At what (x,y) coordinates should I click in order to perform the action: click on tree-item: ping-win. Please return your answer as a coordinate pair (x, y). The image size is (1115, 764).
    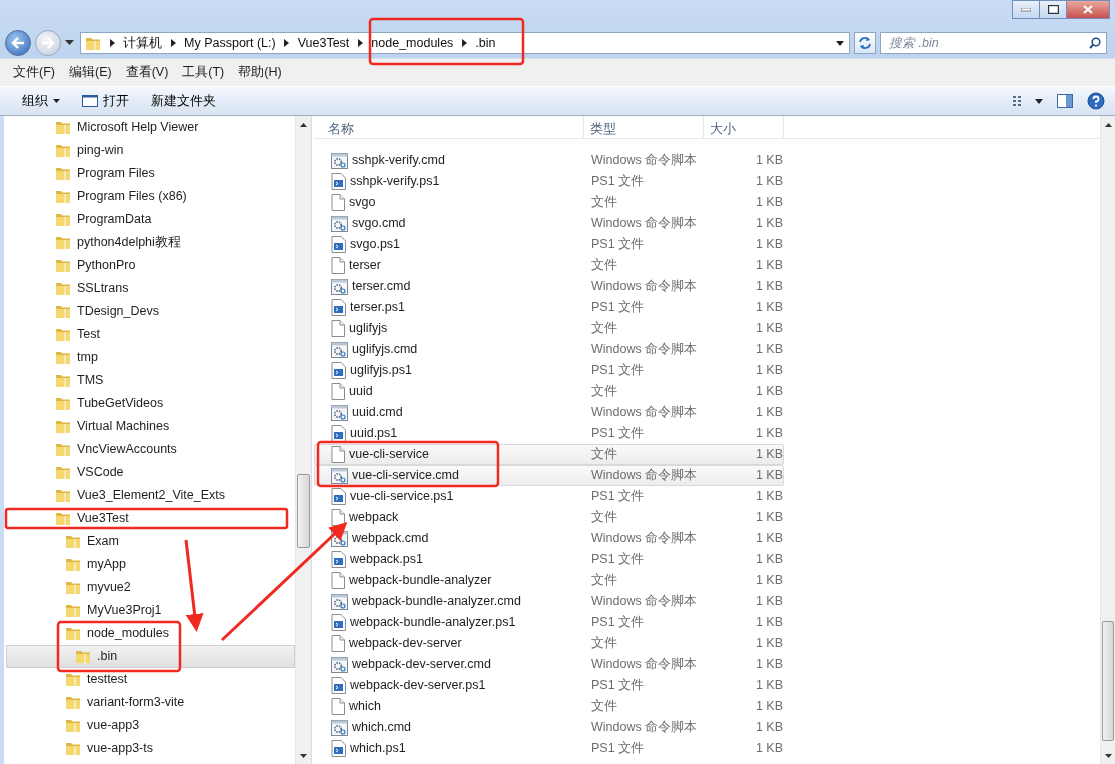
    Looking at the image, I should click on (150, 150).